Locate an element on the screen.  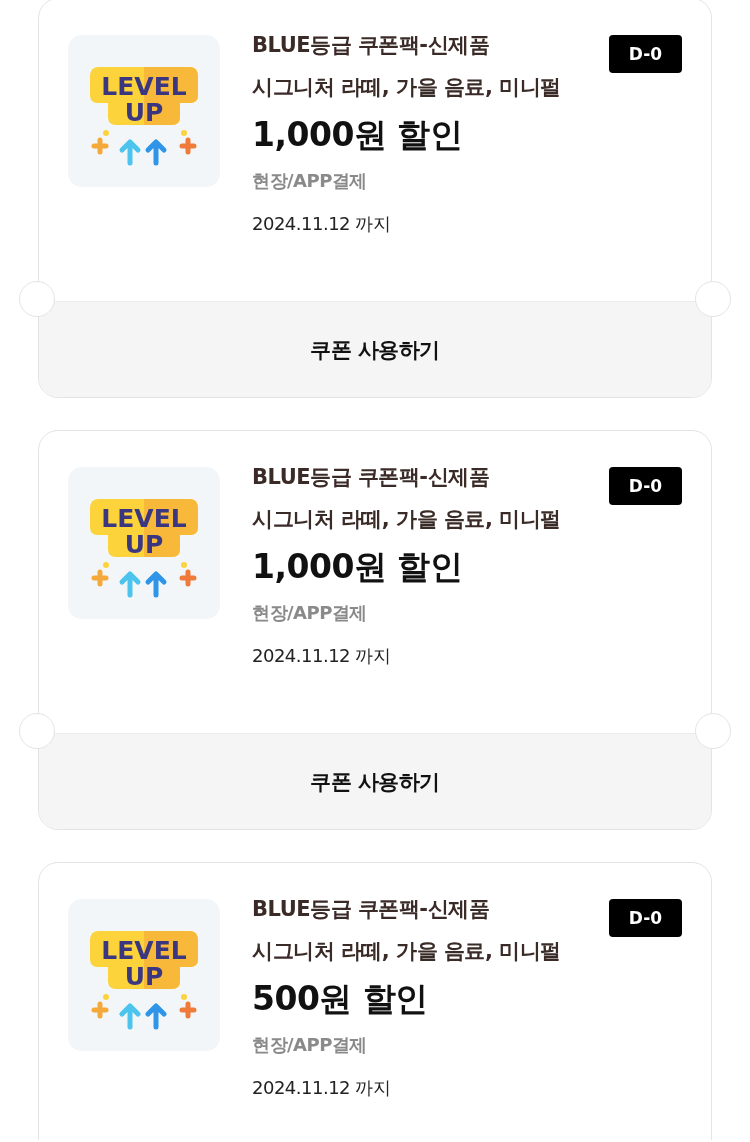
discount-amount: 500원 할인 is located at coordinates (340, 999).